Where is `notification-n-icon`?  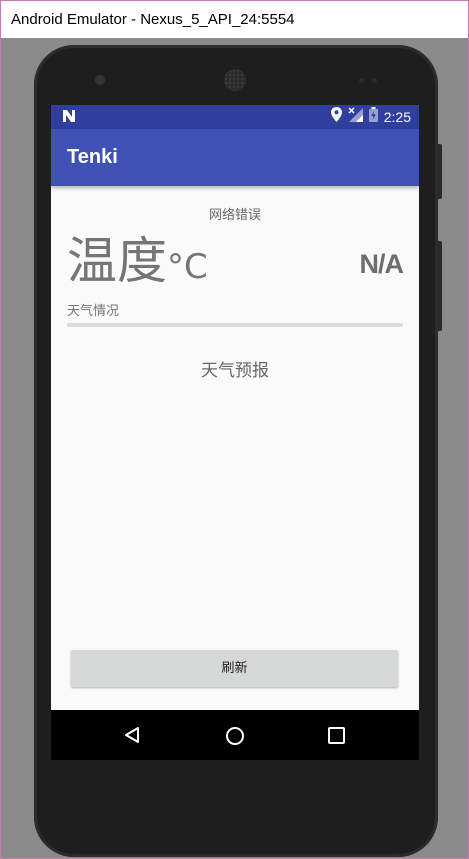
notification-n-icon is located at coordinates (69, 118).